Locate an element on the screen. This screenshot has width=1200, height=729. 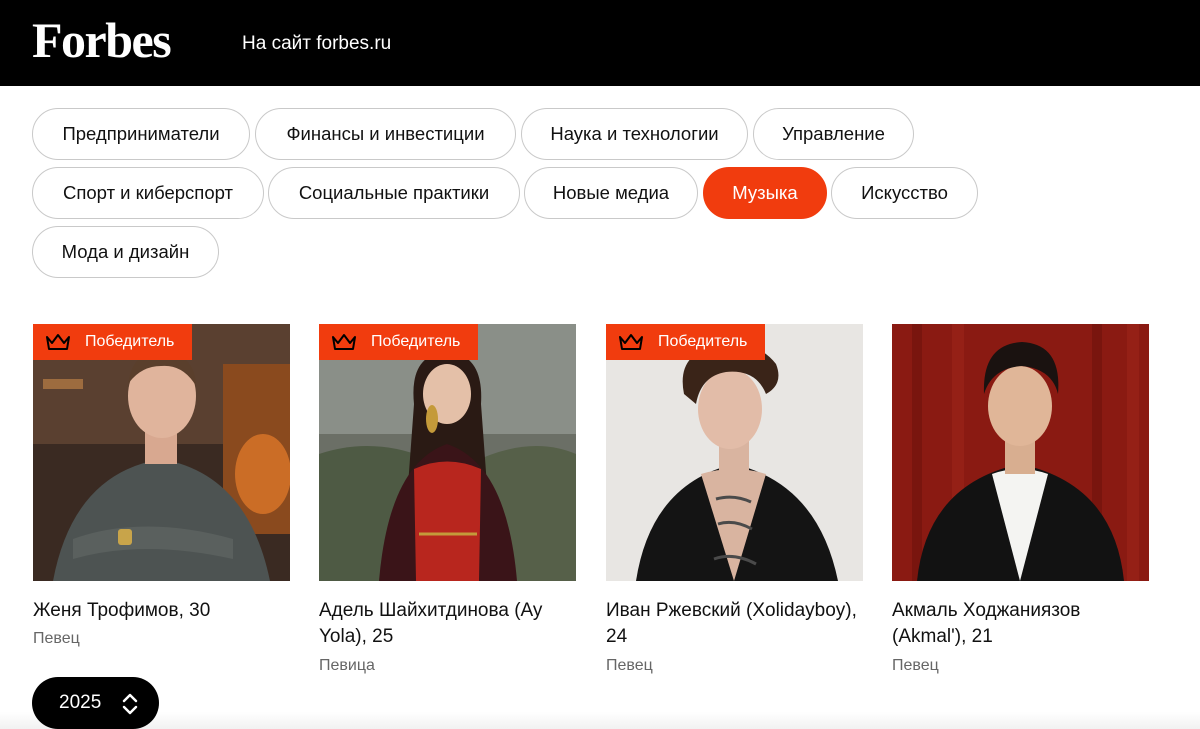
person-role: Певица is located at coordinates (347, 665).